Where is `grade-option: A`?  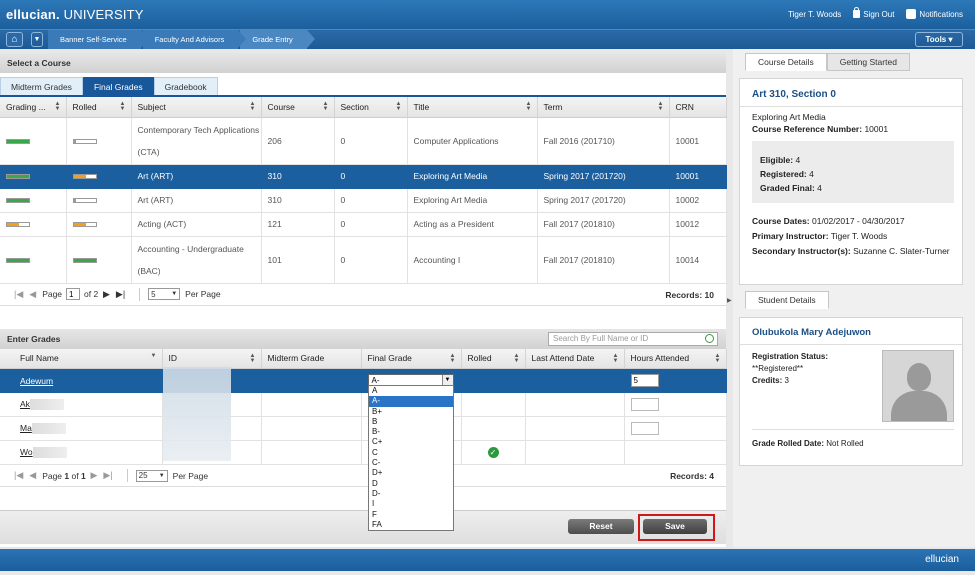 grade-option: A is located at coordinates (411, 391).